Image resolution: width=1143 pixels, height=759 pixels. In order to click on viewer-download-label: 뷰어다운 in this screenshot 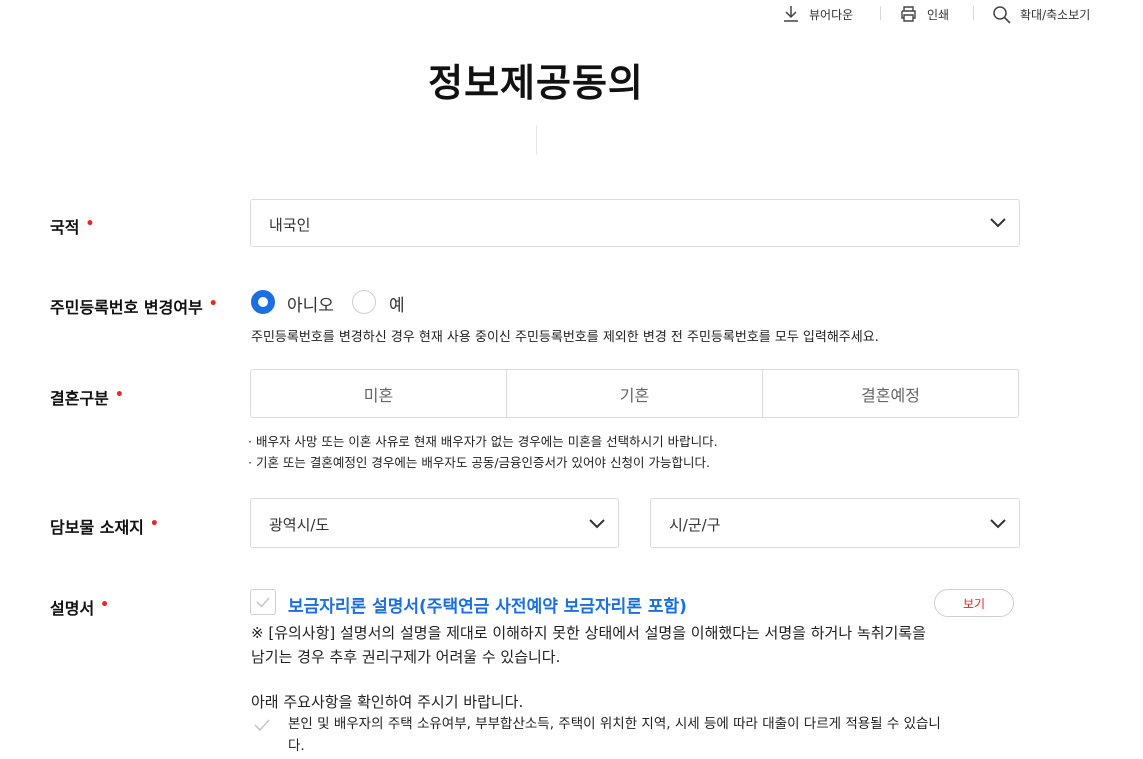, I will do `click(831, 14)`.